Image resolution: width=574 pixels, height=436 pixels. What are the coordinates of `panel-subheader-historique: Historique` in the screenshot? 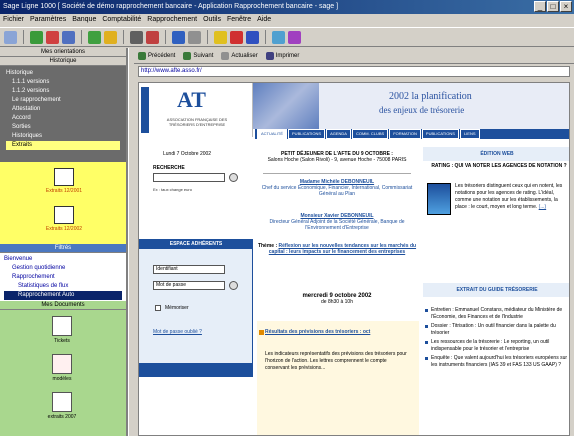 It's located at (63, 61).